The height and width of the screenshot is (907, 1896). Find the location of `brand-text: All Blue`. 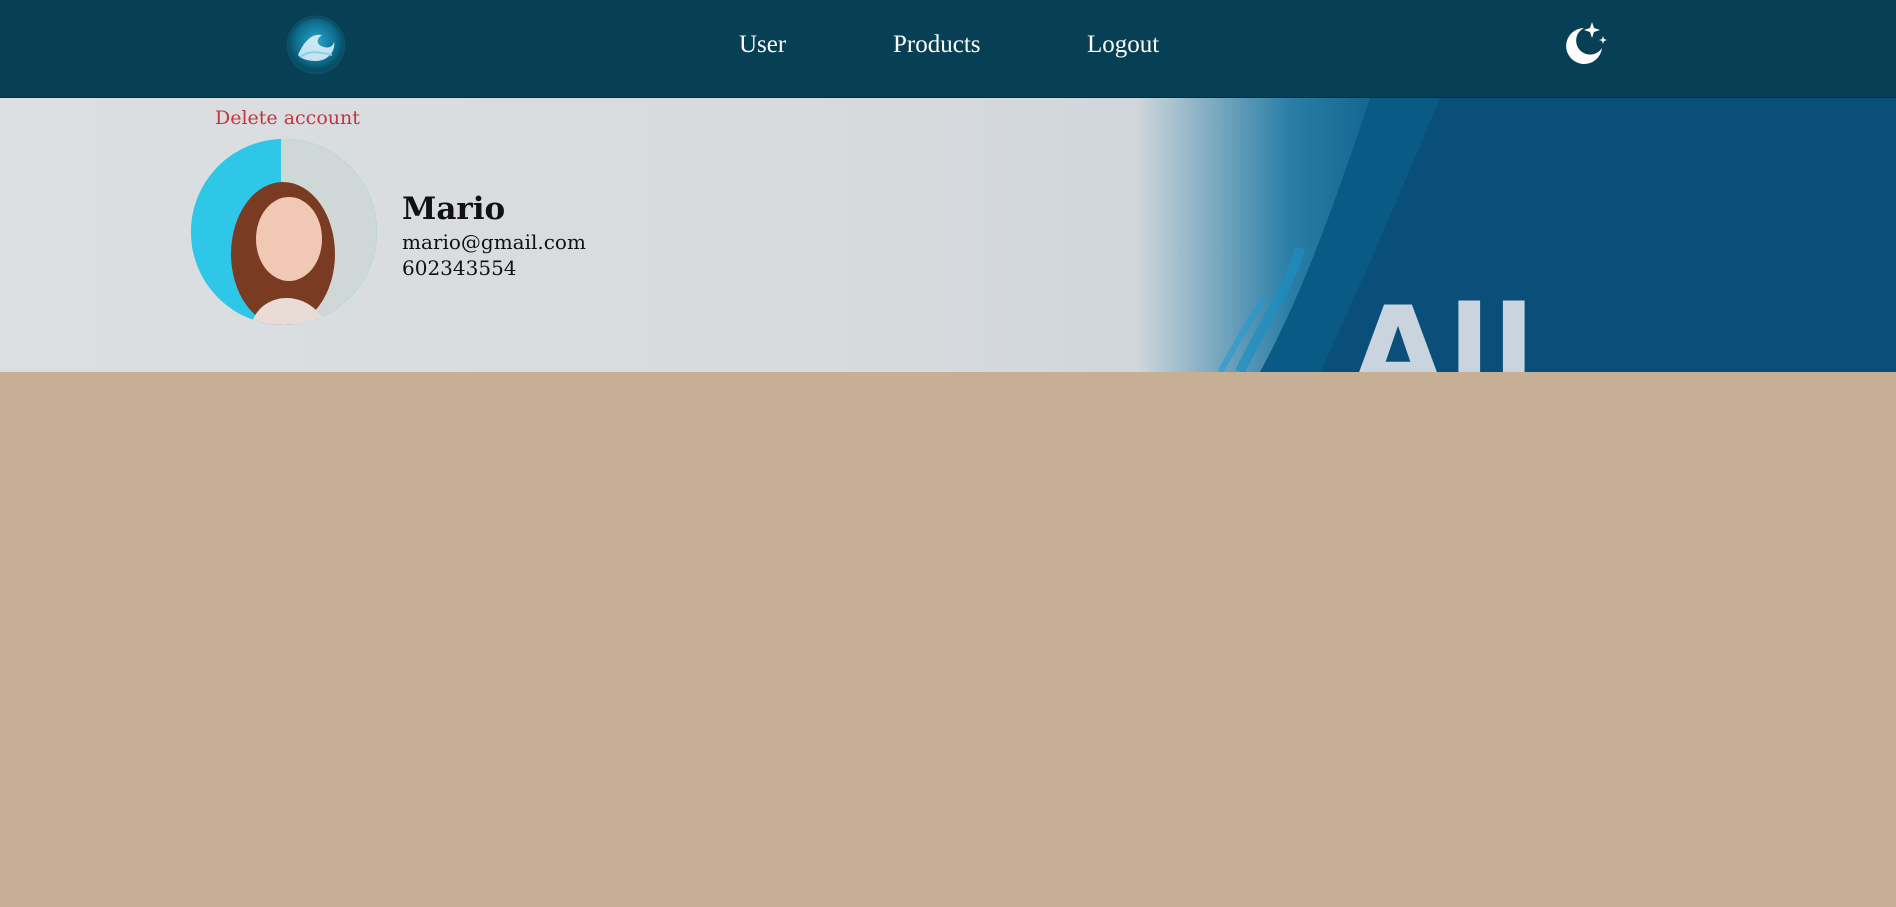

brand-text: All Blue is located at coordinates (1443, 326).